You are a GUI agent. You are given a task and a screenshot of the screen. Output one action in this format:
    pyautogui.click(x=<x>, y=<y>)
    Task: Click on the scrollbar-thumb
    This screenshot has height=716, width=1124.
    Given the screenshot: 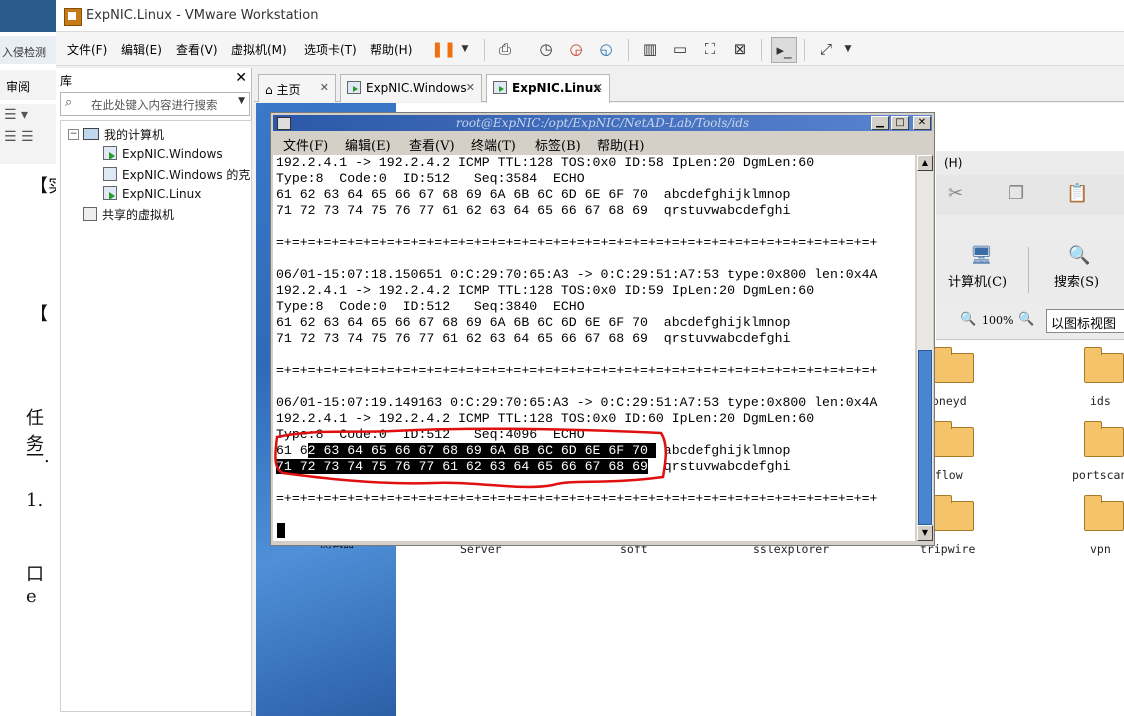 What is the action you would take?
    pyautogui.click(x=925, y=437)
    